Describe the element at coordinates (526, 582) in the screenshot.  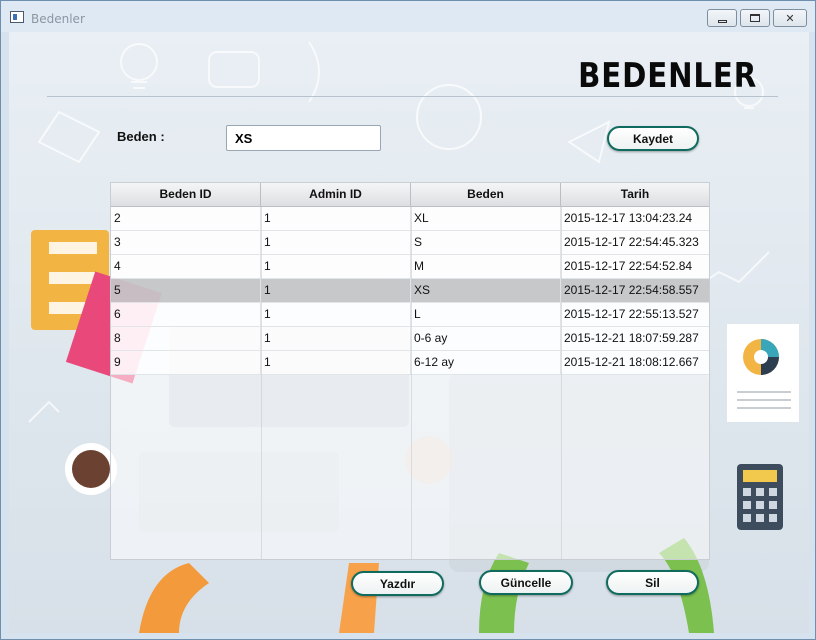
I see `guncelle-button: Güncelle` at that location.